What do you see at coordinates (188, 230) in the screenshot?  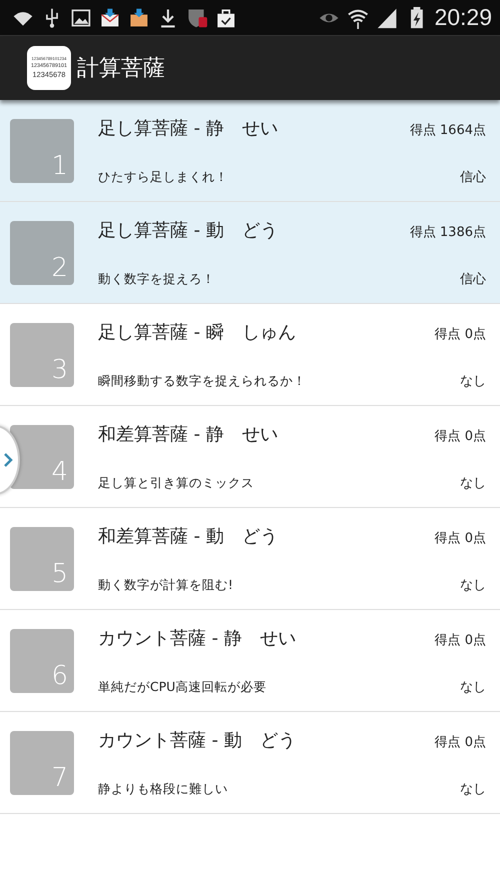 I see `game-title: 足し算菩薩 - 動 どう` at bounding box center [188, 230].